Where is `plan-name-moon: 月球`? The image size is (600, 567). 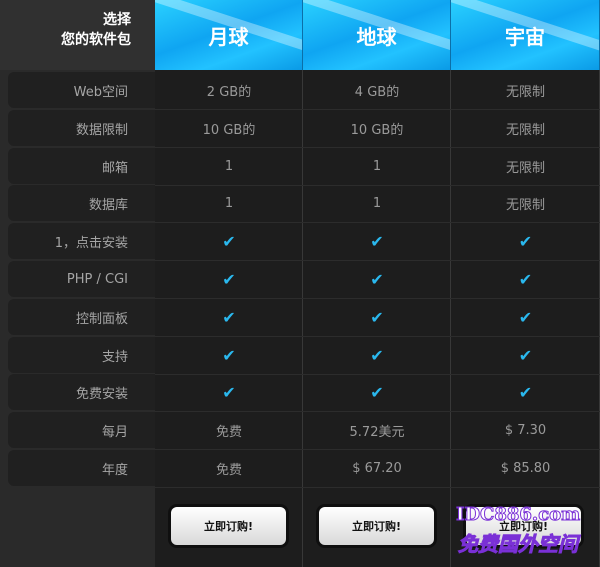
plan-name-moon: 月球 is located at coordinates (228, 36).